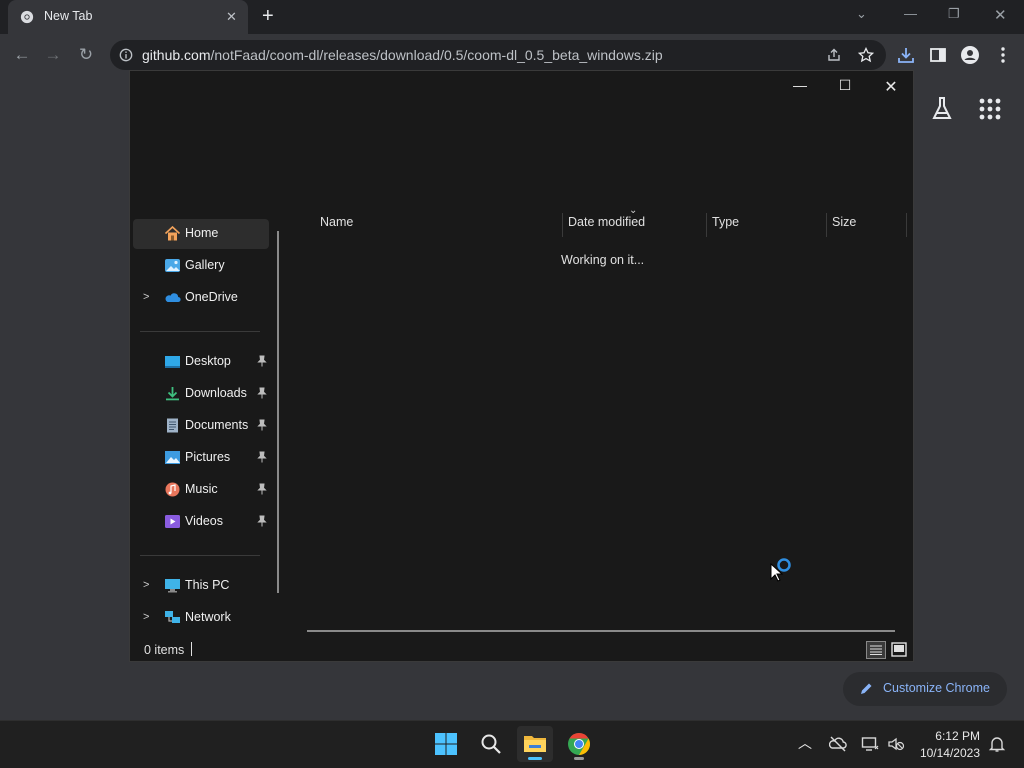 The width and height of the screenshot is (1024, 768). I want to click on tab-new-tab: New Tab ✕, so click(128, 17).